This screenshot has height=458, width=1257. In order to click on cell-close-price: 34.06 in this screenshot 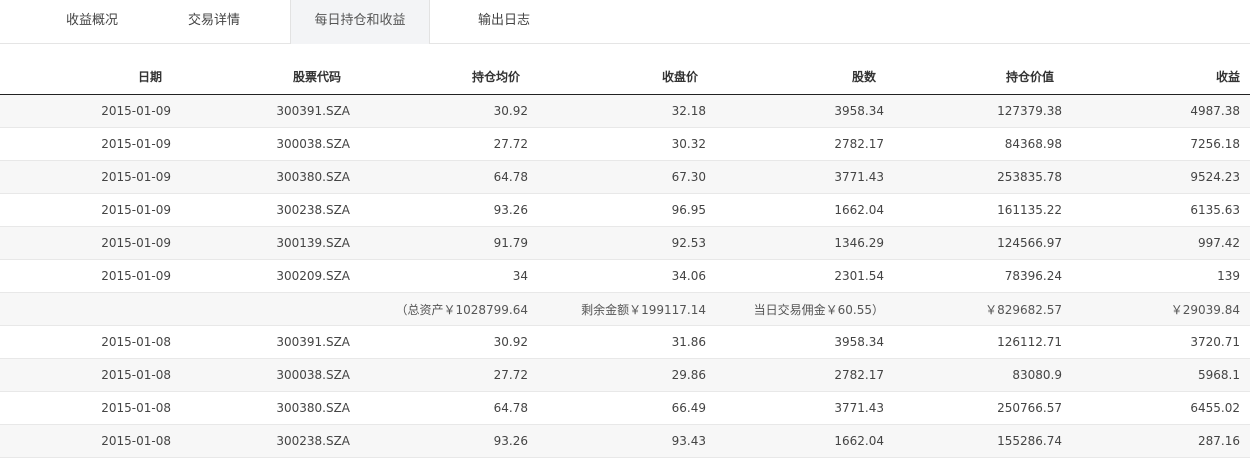, I will do `click(688, 276)`.